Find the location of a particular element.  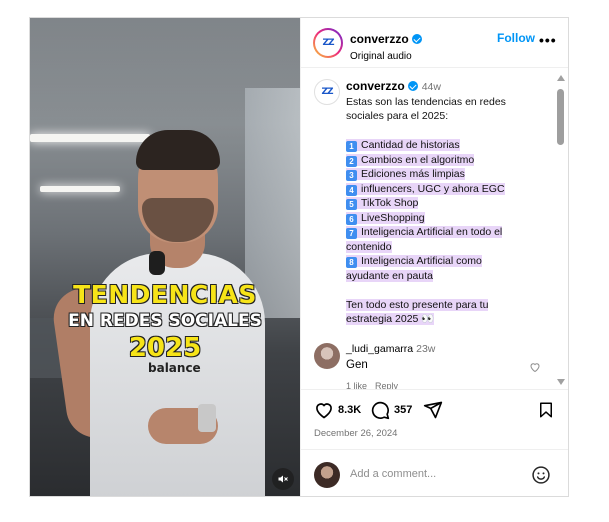

keycap-4-icon: 4 is located at coordinates (351, 190).